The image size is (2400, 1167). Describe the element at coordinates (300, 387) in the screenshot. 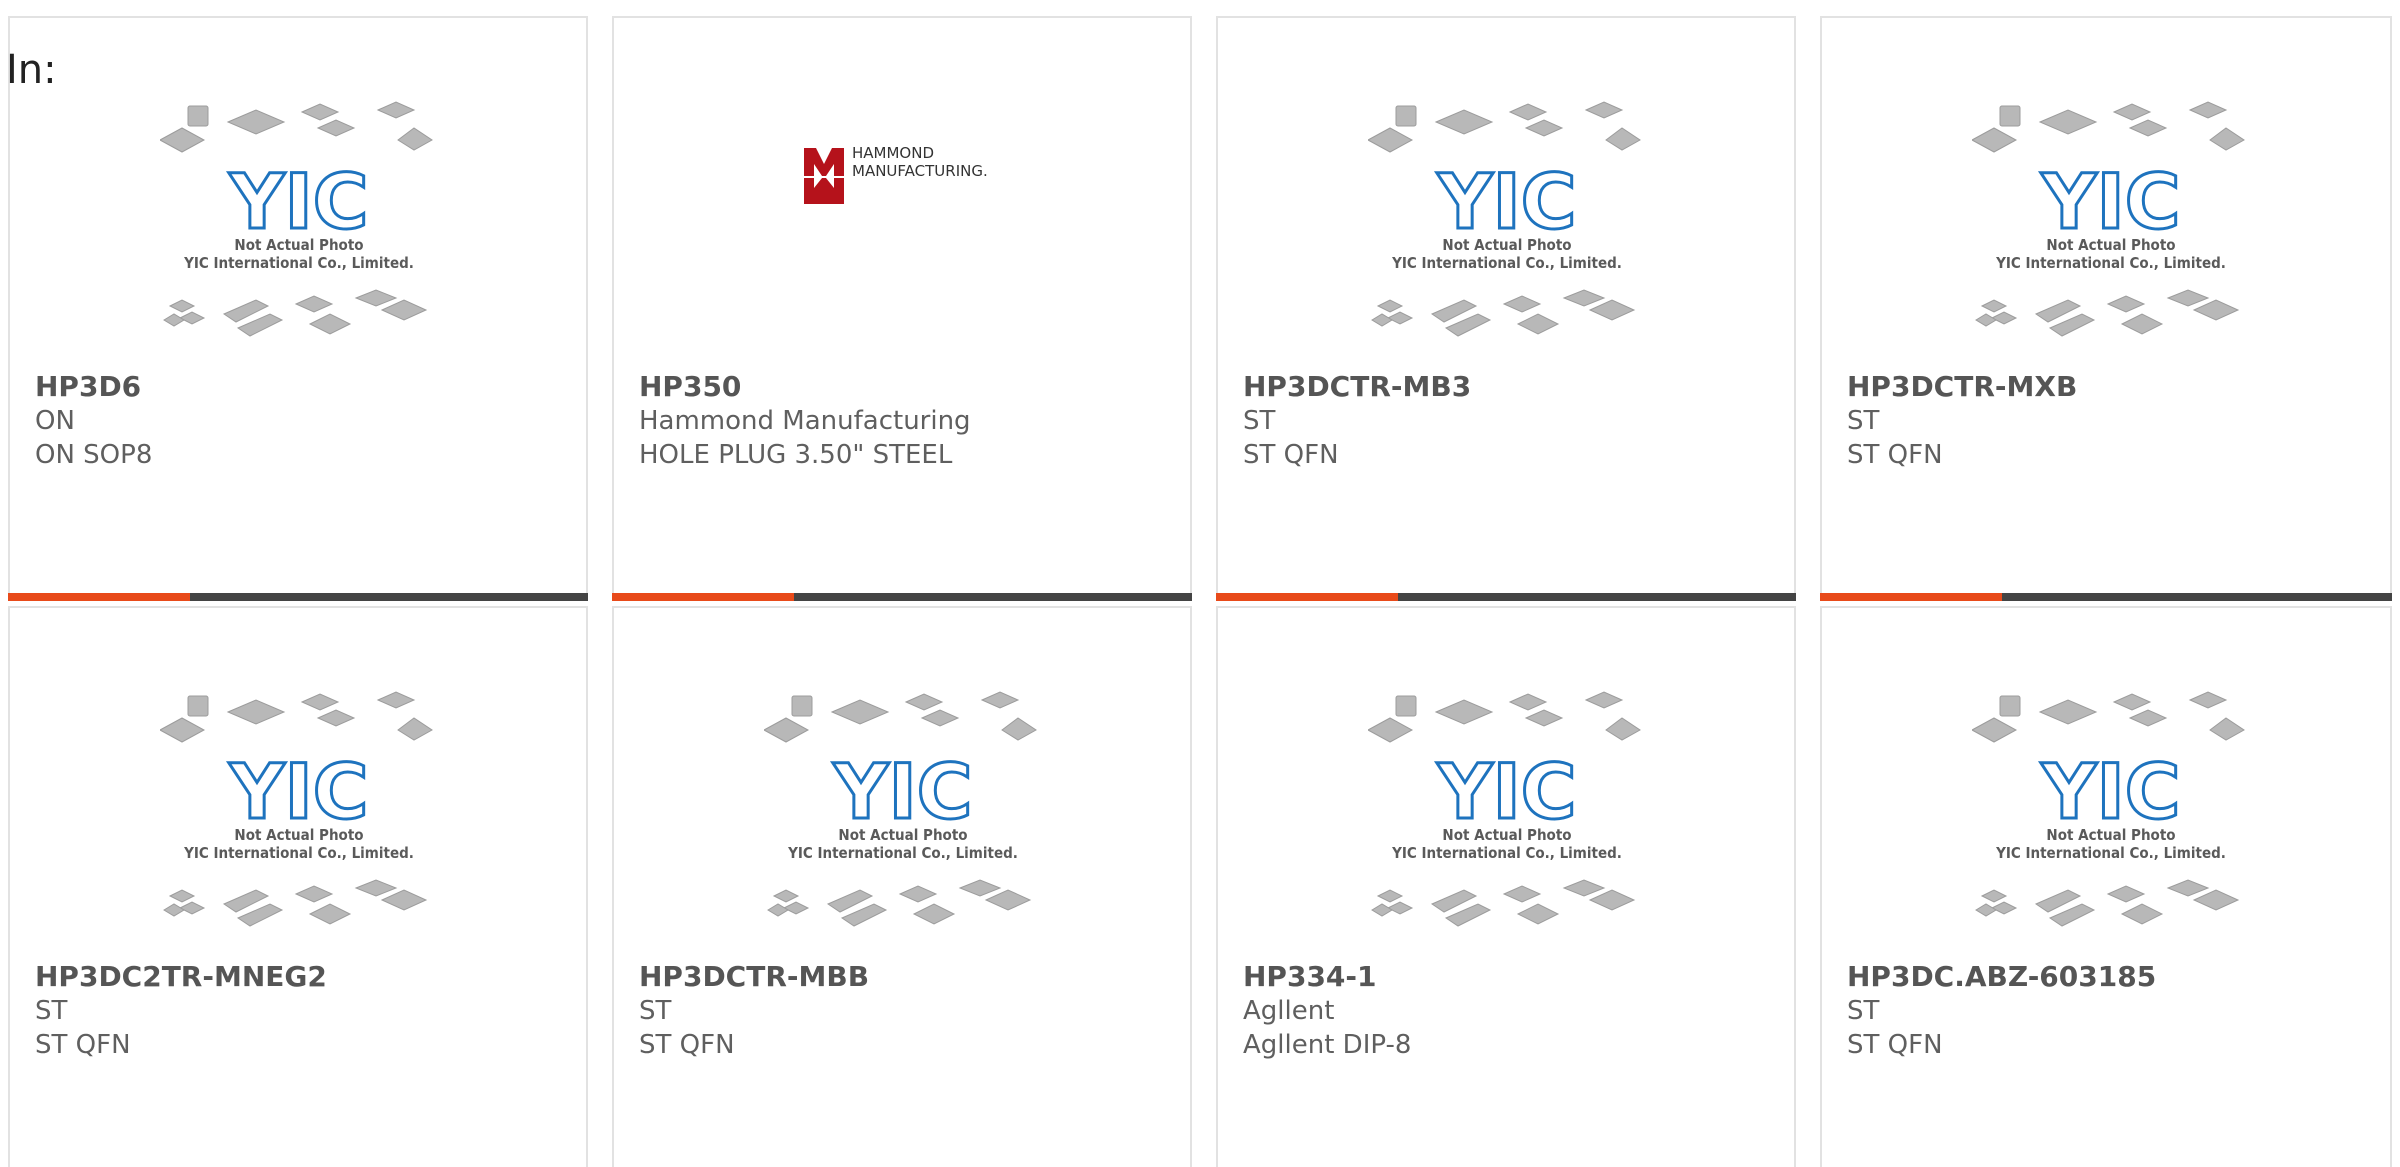

I see `product-part-number: HP3D6` at that location.